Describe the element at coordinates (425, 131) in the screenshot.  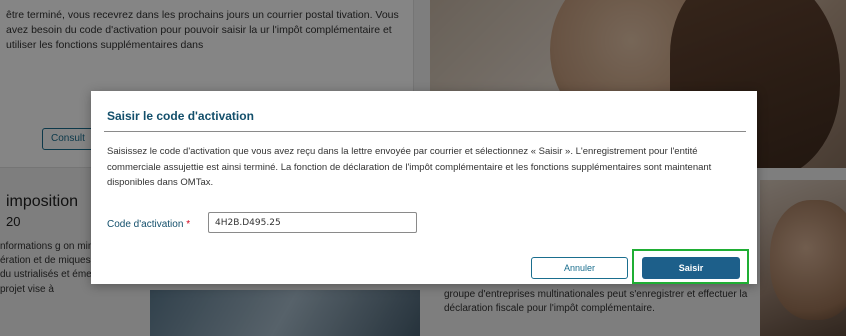
I see `dialog-divider` at that location.